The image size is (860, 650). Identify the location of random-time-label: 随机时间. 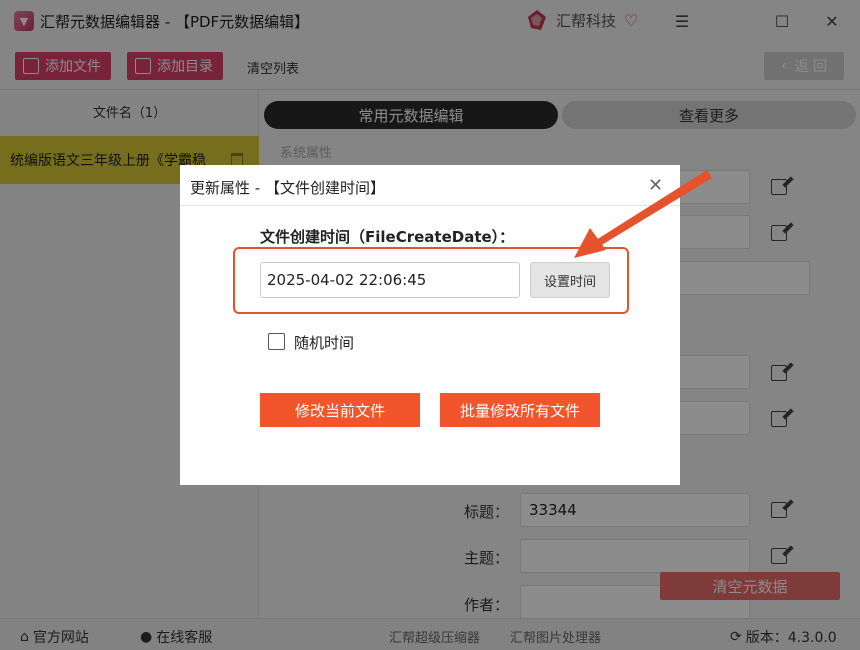
(324, 343).